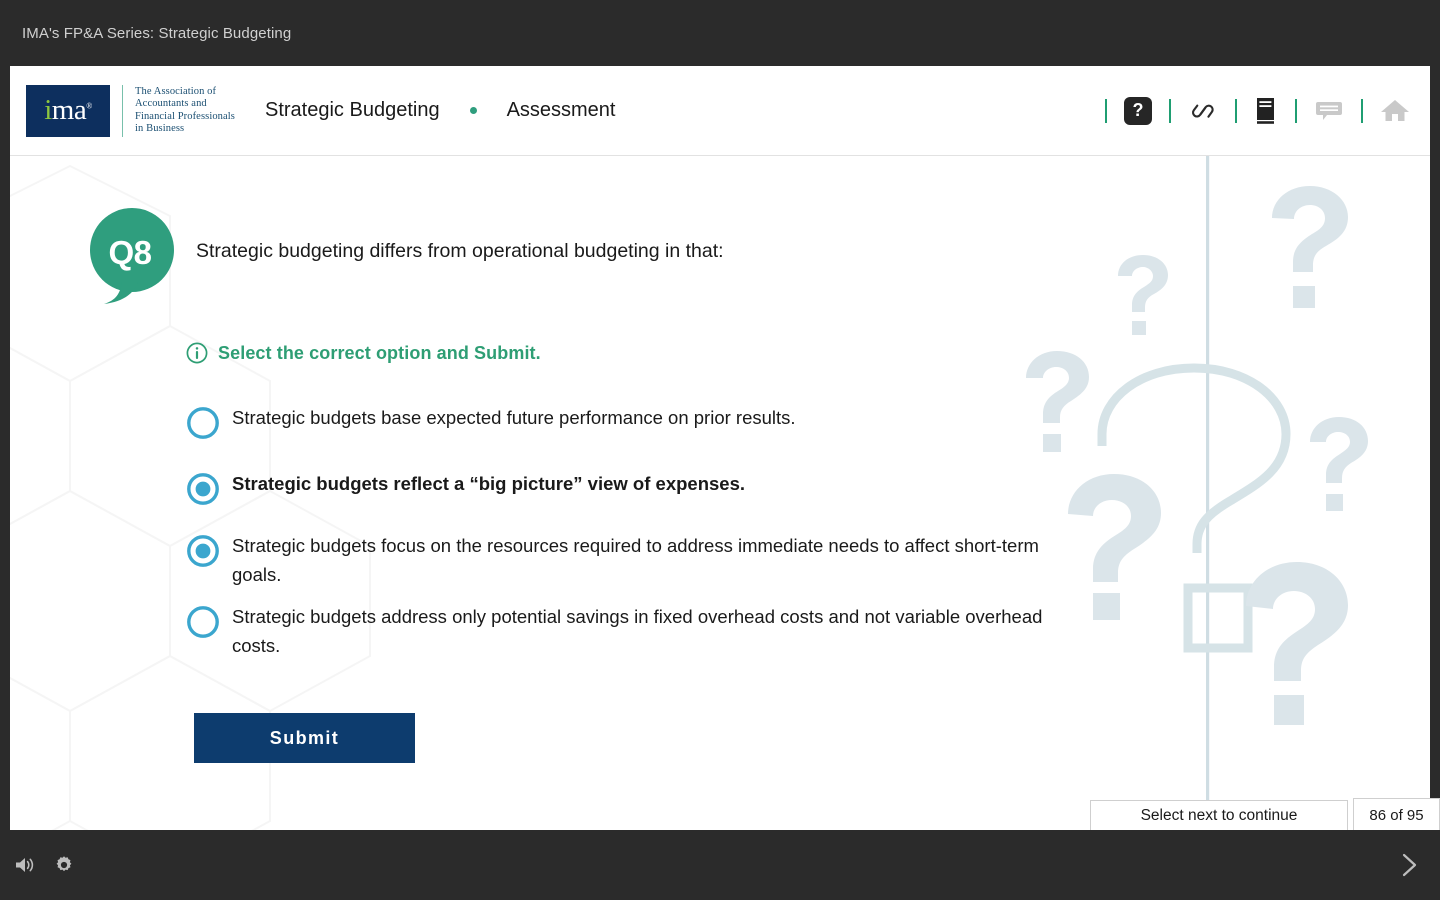 This screenshot has height=900, width=1440. Describe the element at coordinates (720, 33) in the screenshot. I see `course-title-bar: IMA's FP&A Series: Strategic Budgeting` at that location.